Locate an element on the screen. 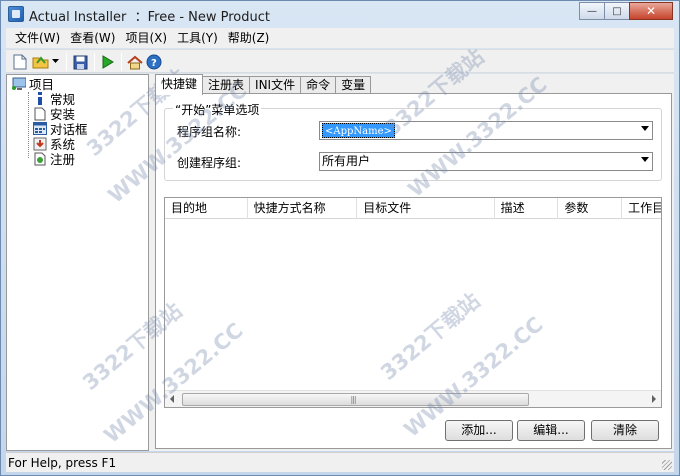  menu-view: 查看(W) is located at coordinates (92, 38).